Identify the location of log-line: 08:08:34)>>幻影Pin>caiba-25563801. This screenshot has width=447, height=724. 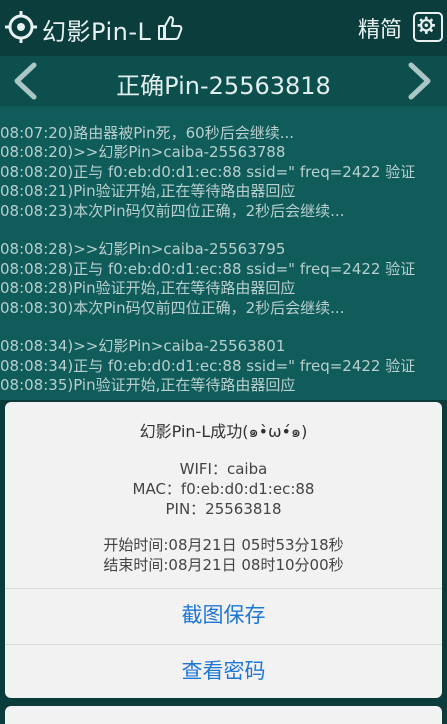
(143, 346).